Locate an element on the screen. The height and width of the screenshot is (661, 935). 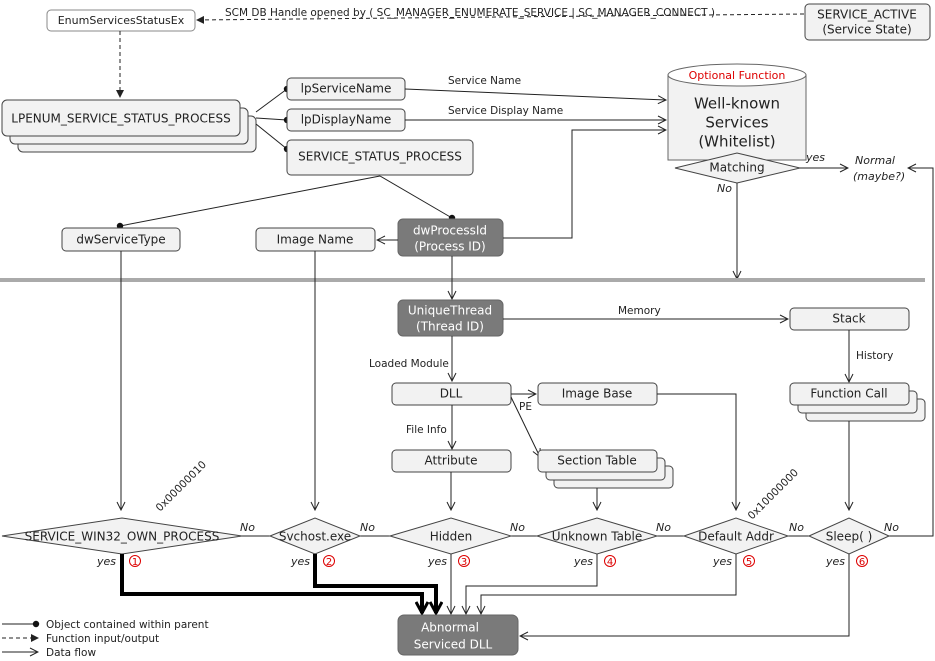
svg-text: SERVICE_STATUS_PROCESS is located at coordinates (380, 157).